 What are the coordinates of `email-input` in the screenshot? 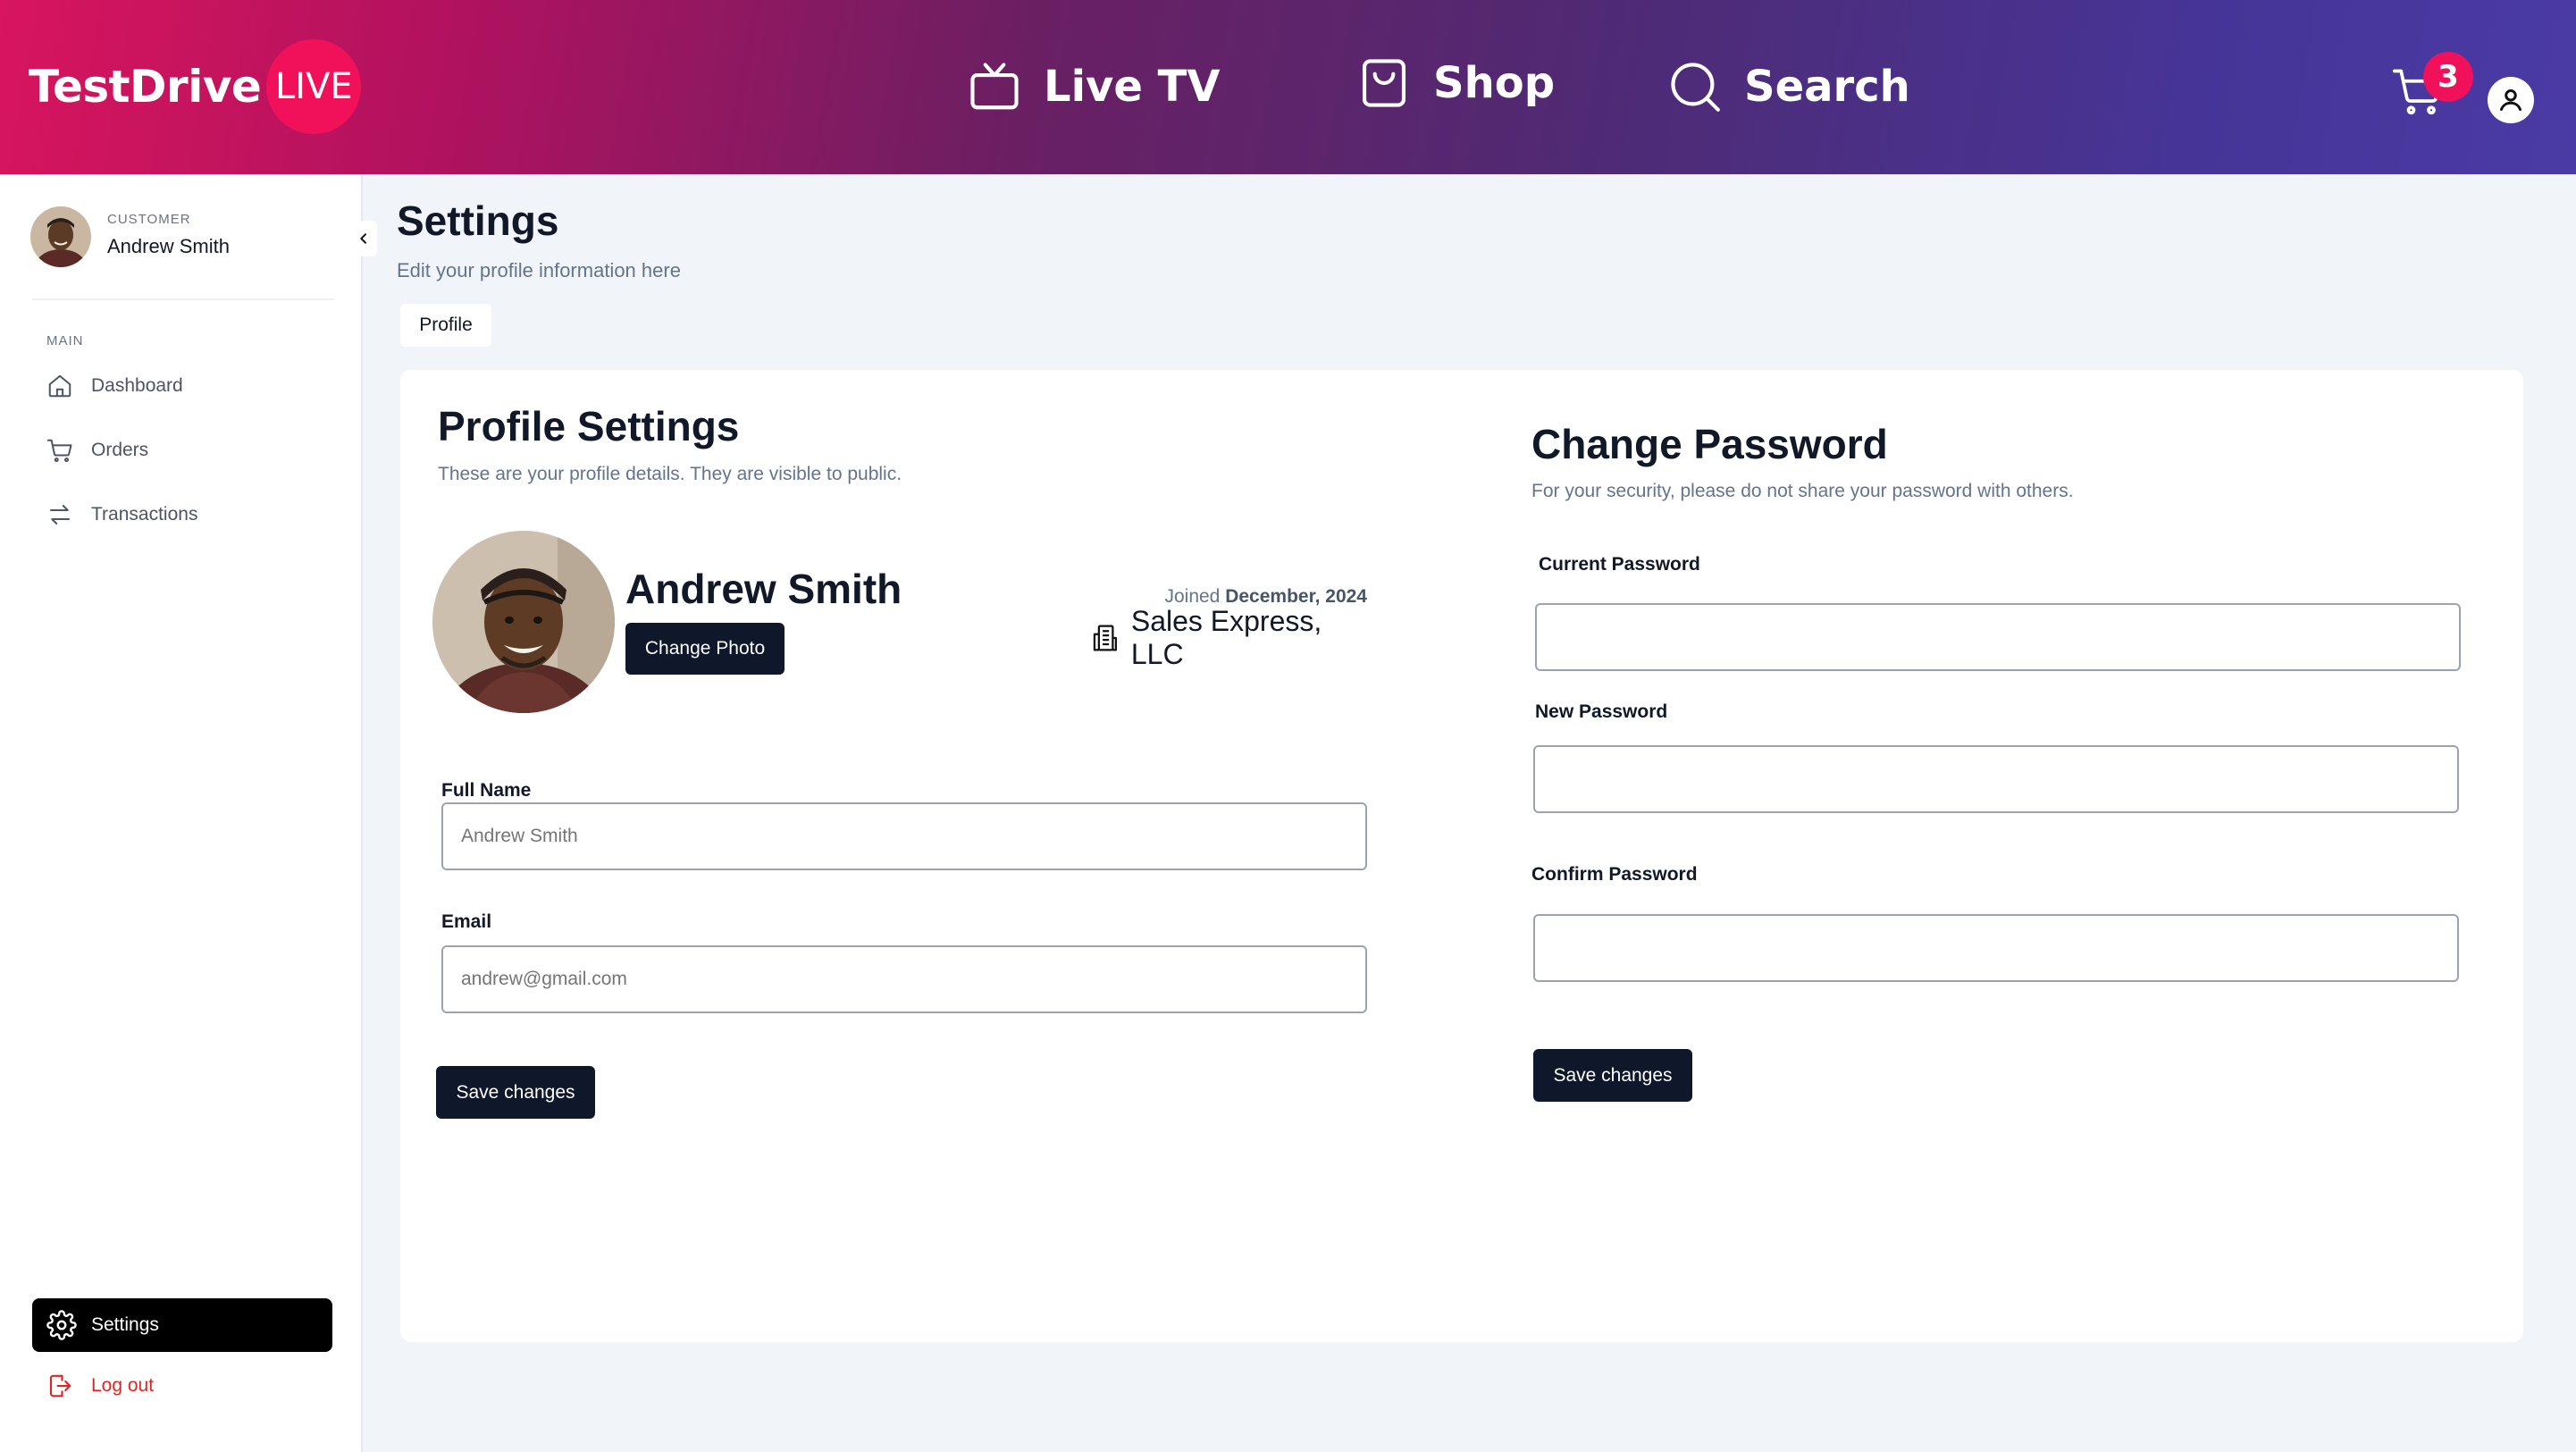 It's located at (904, 979).